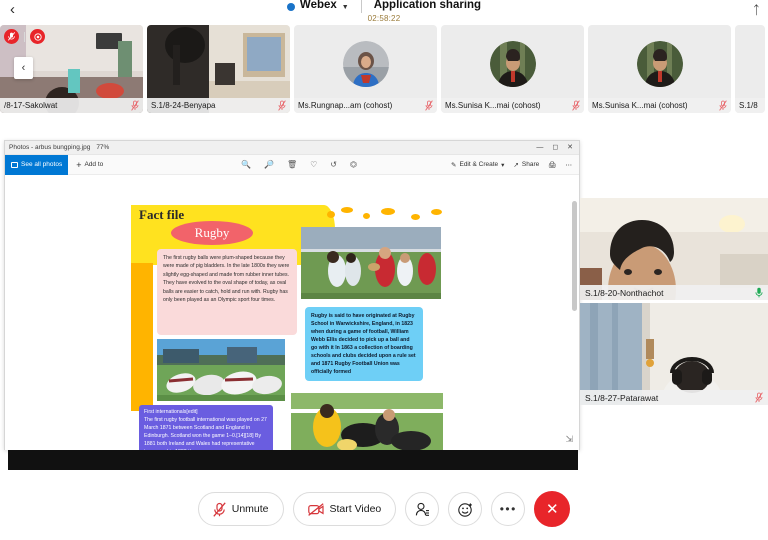 Image resolution: width=768 pixels, height=540 pixels. I want to click on participant-name-bar: Ms.Rungnap...am (cohost), so click(365, 105).